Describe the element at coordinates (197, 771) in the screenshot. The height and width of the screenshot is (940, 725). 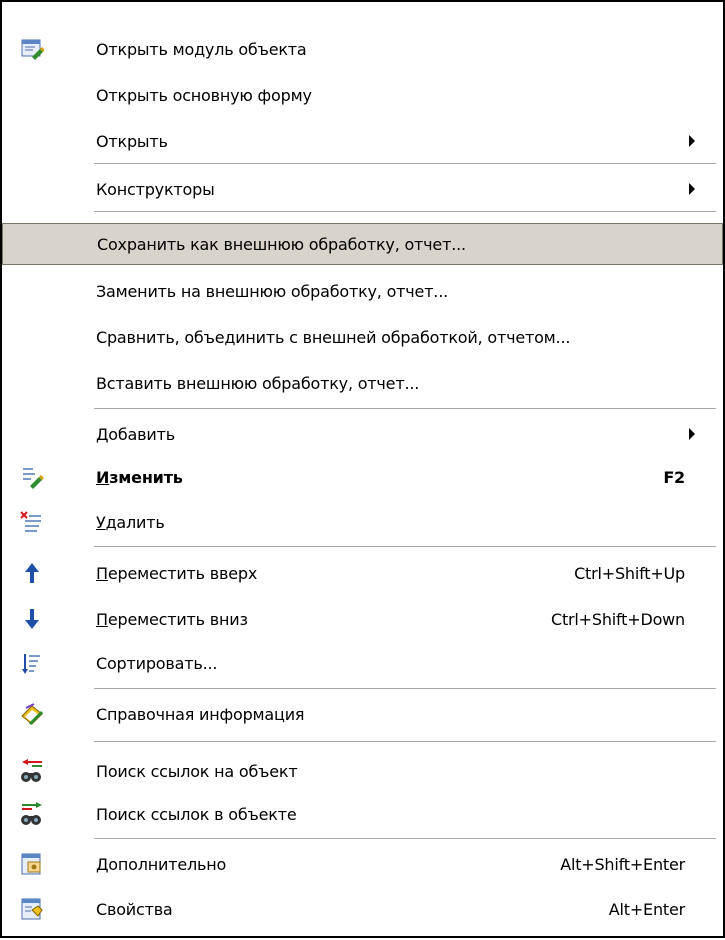
I see `menu-item-label: Поиск ссылок на объект` at that location.